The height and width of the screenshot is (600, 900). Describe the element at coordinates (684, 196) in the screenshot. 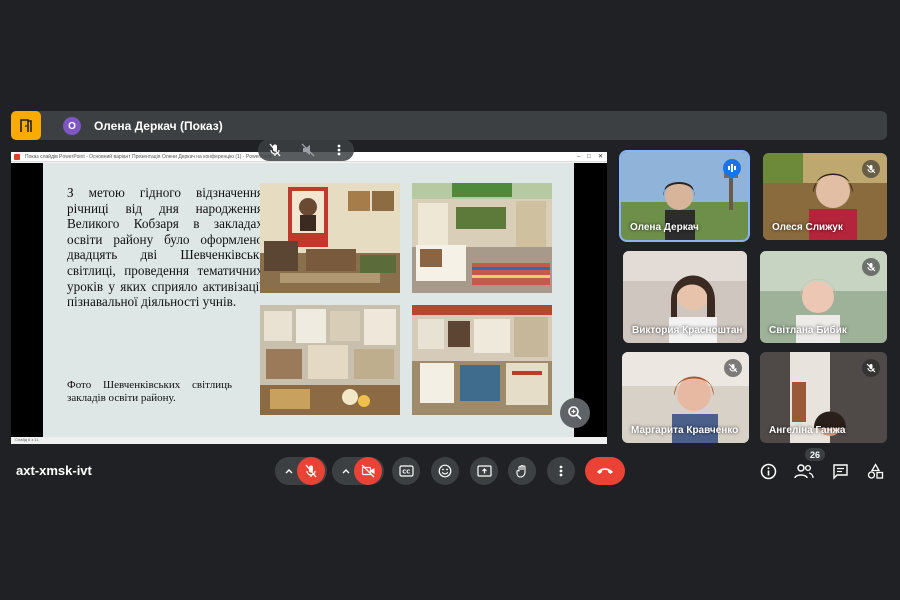

I see `participant-tile: Олена Деркач` at that location.